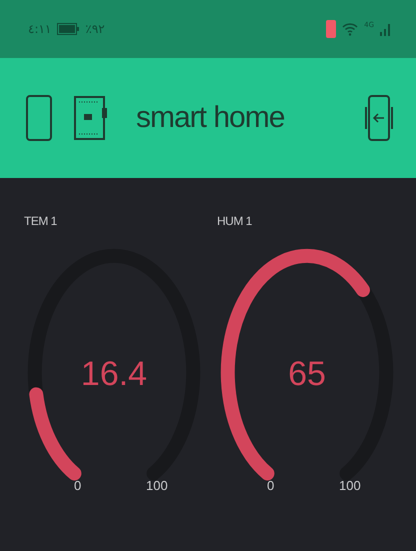 The height and width of the screenshot is (551, 416). I want to click on battery-icon, so click(68, 29).